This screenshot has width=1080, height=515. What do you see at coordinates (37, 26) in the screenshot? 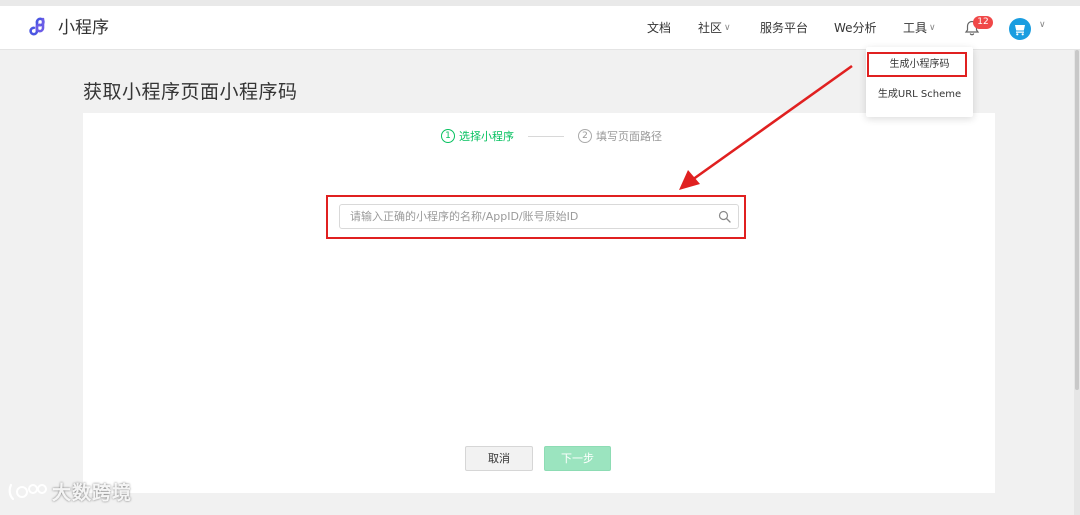
I see `mini-program-logo-icon` at bounding box center [37, 26].